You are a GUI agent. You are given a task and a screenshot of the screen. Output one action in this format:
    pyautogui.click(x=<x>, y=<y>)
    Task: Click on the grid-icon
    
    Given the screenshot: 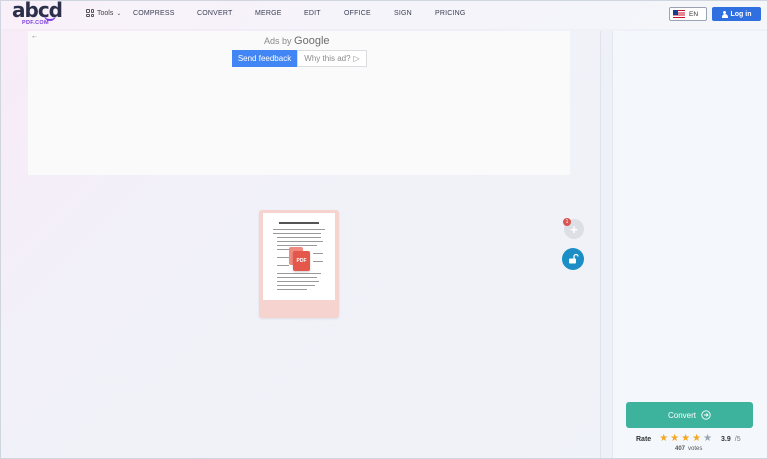 What is the action you would take?
    pyautogui.click(x=90, y=13)
    